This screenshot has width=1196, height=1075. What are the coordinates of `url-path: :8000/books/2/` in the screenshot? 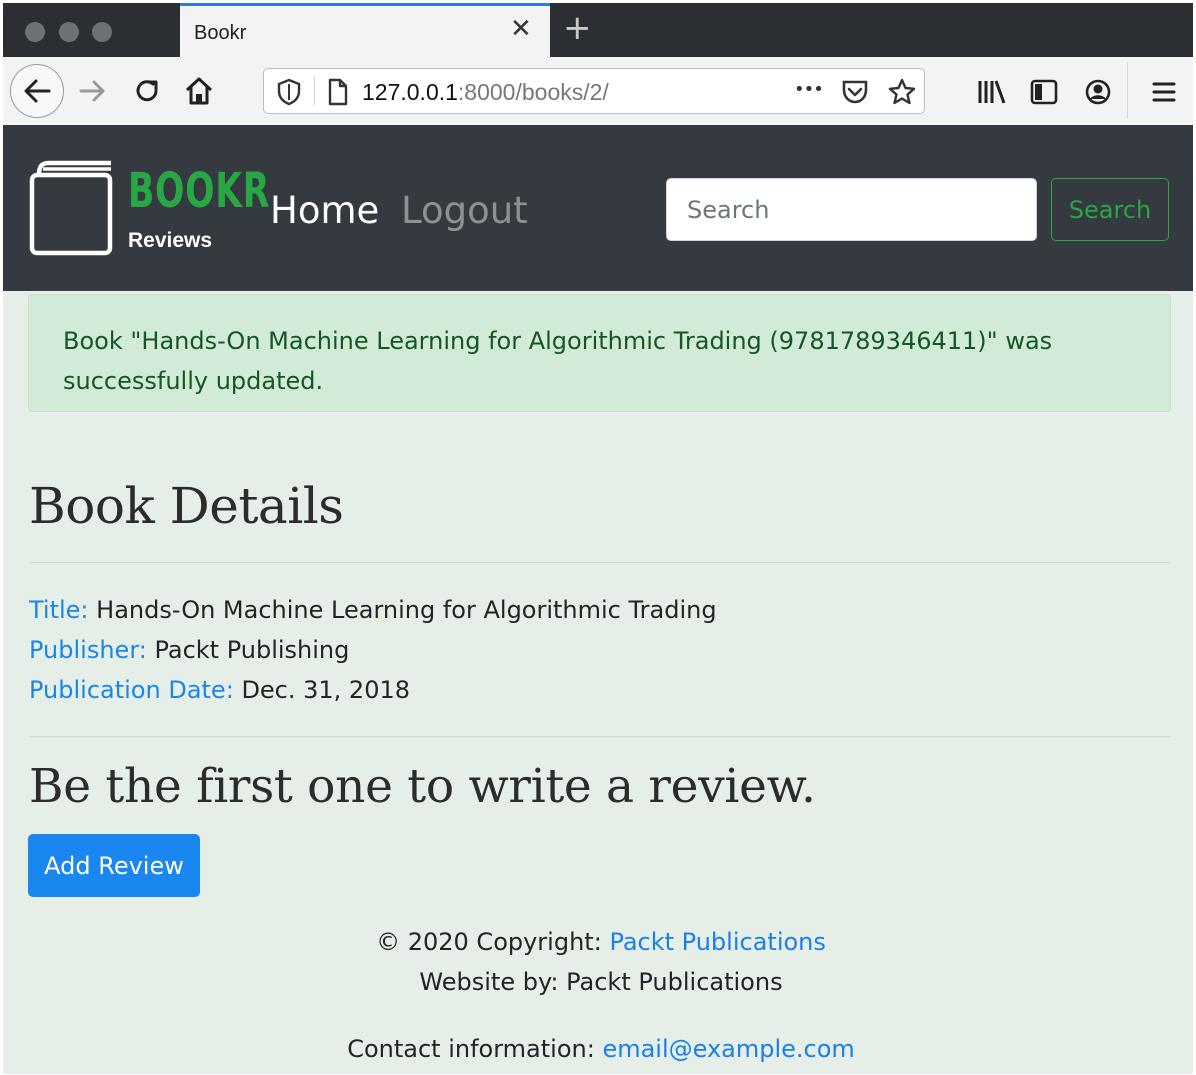 It's located at (533, 92).